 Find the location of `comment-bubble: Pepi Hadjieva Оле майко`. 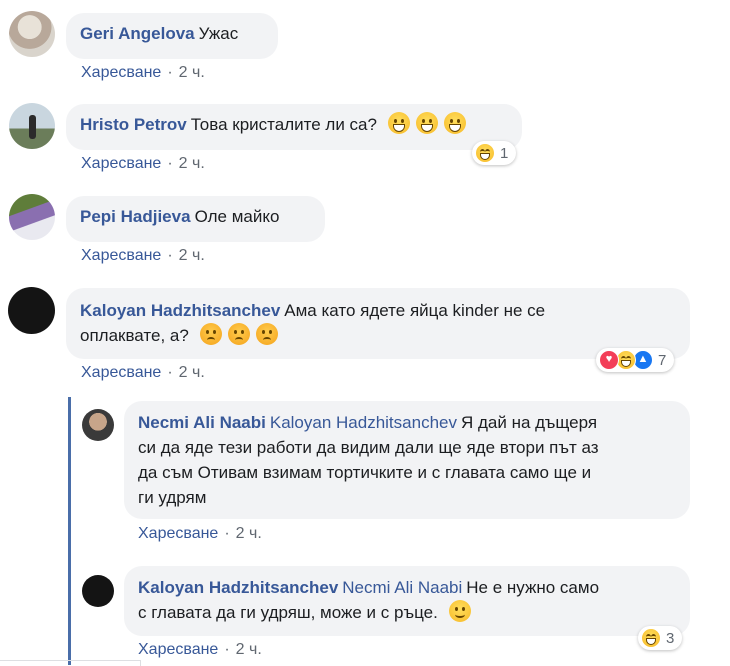

comment-bubble: Pepi Hadjieva Оле майко is located at coordinates (195, 219).